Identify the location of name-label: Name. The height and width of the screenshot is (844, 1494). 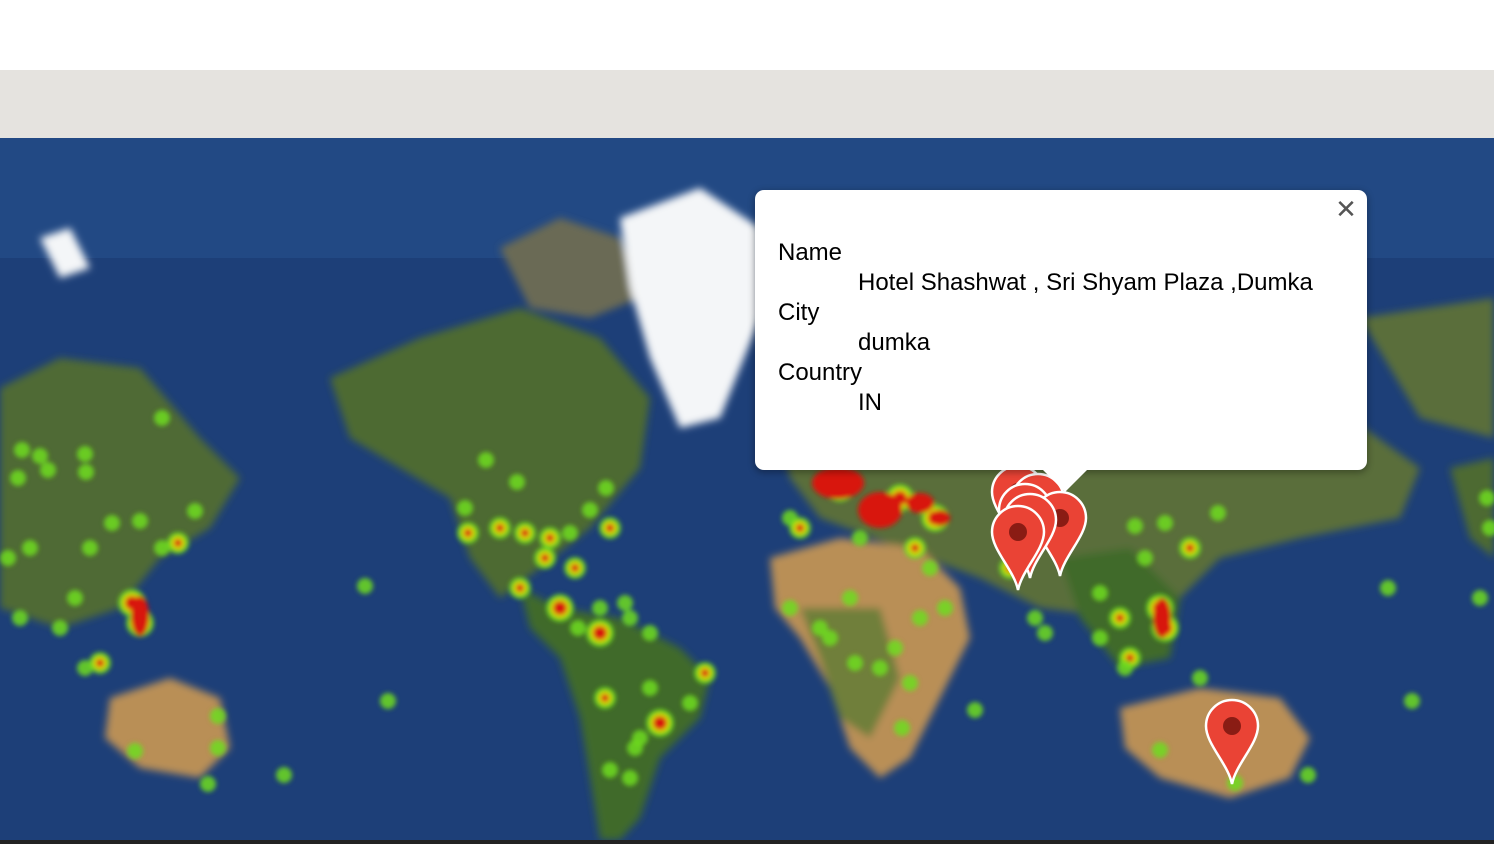
(810, 252).